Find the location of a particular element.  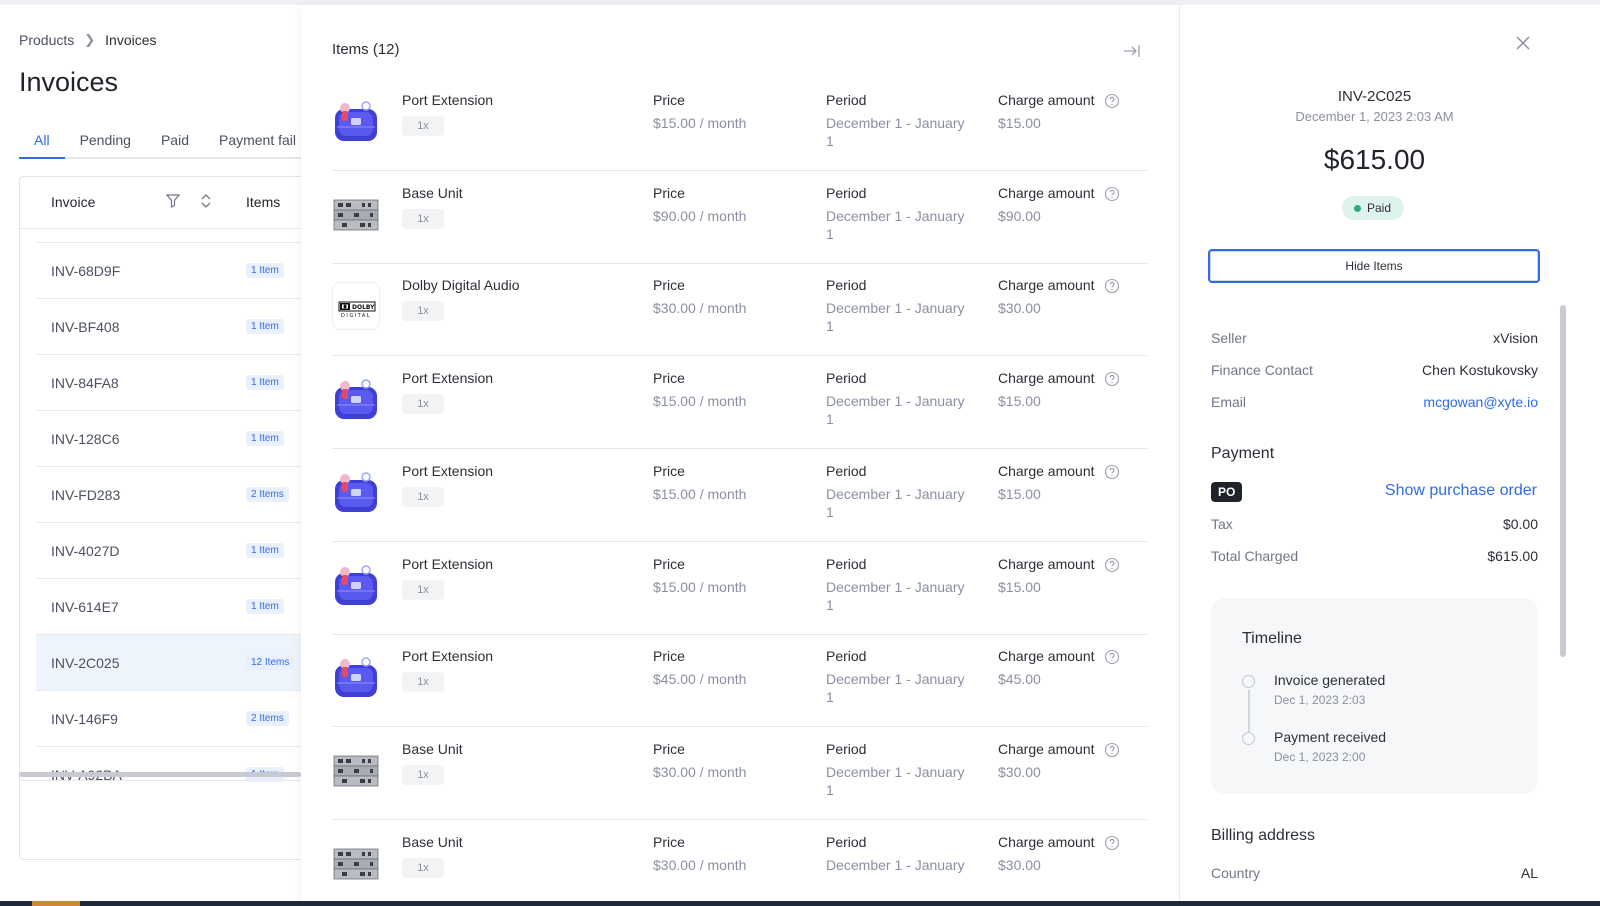

tax-value: $0.00 is located at coordinates (1520, 524).